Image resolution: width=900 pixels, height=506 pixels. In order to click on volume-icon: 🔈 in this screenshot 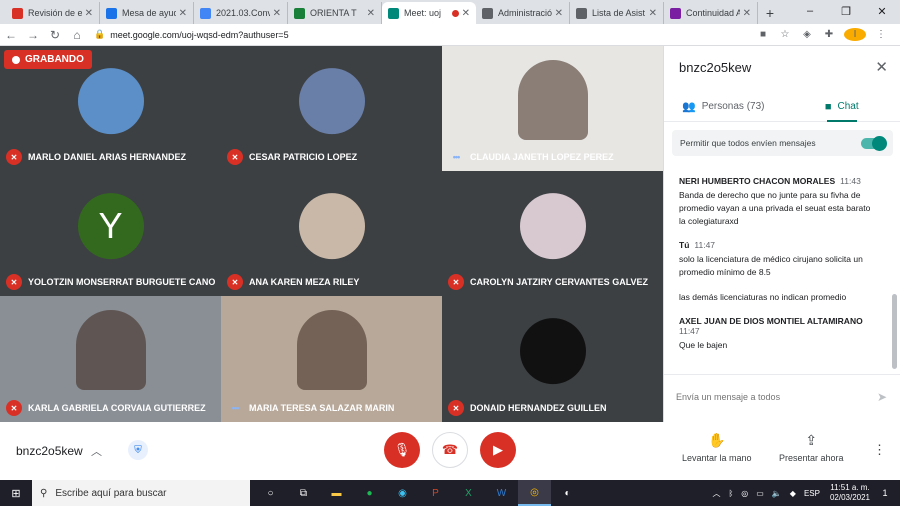, I will do `click(777, 493)`.